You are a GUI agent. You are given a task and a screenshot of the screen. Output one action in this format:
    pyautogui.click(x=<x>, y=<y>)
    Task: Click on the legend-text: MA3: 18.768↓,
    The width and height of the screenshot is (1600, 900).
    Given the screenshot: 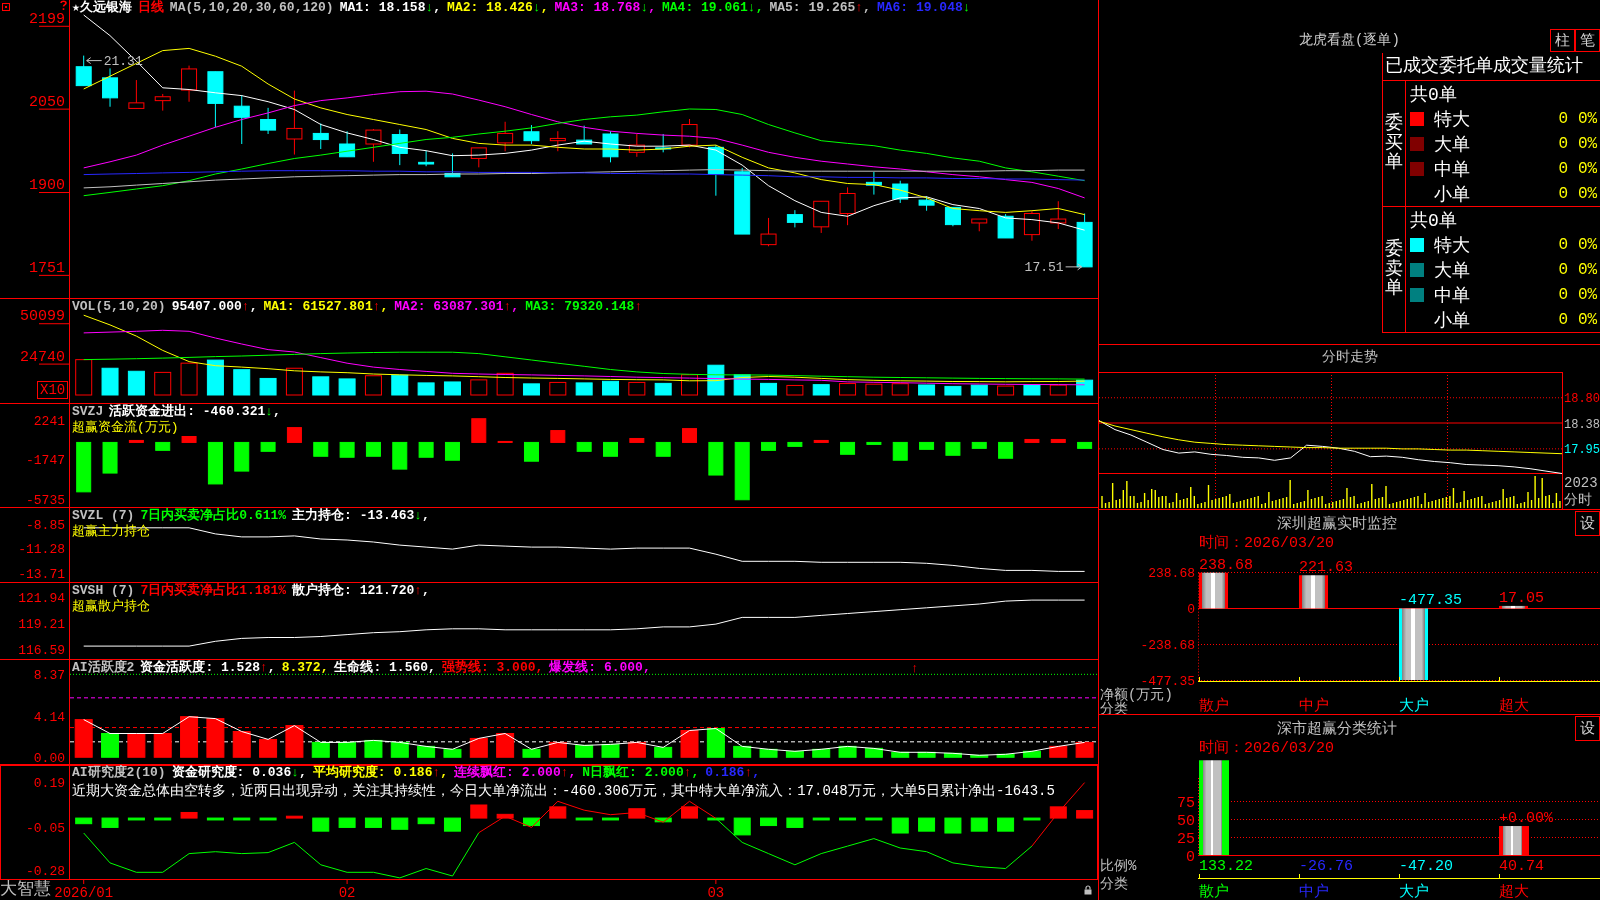 What is the action you would take?
    pyautogui.click(x=605, y=8)
    